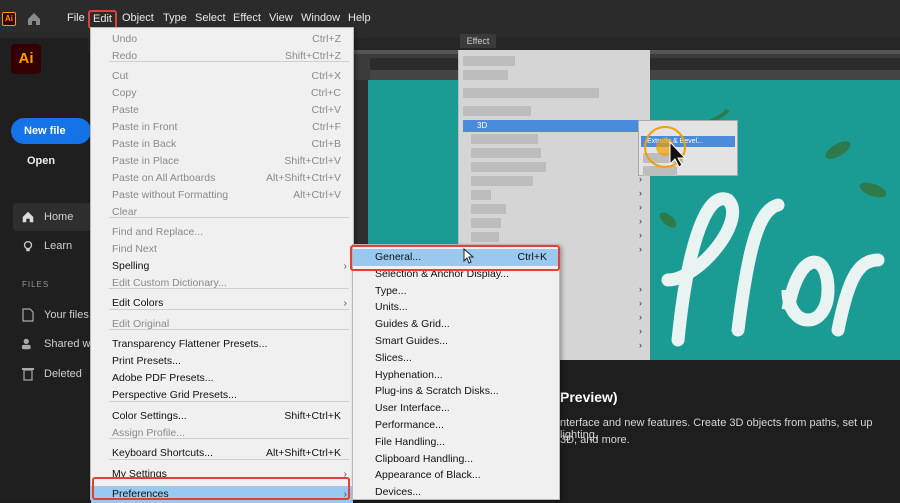 The width and height of the screenshot is (900, 503). What do you see at coordinates (326, 144) in the screenshot?
I see `menu-item-shortcut: Ctrl+B` at bounding box center [326, 144].